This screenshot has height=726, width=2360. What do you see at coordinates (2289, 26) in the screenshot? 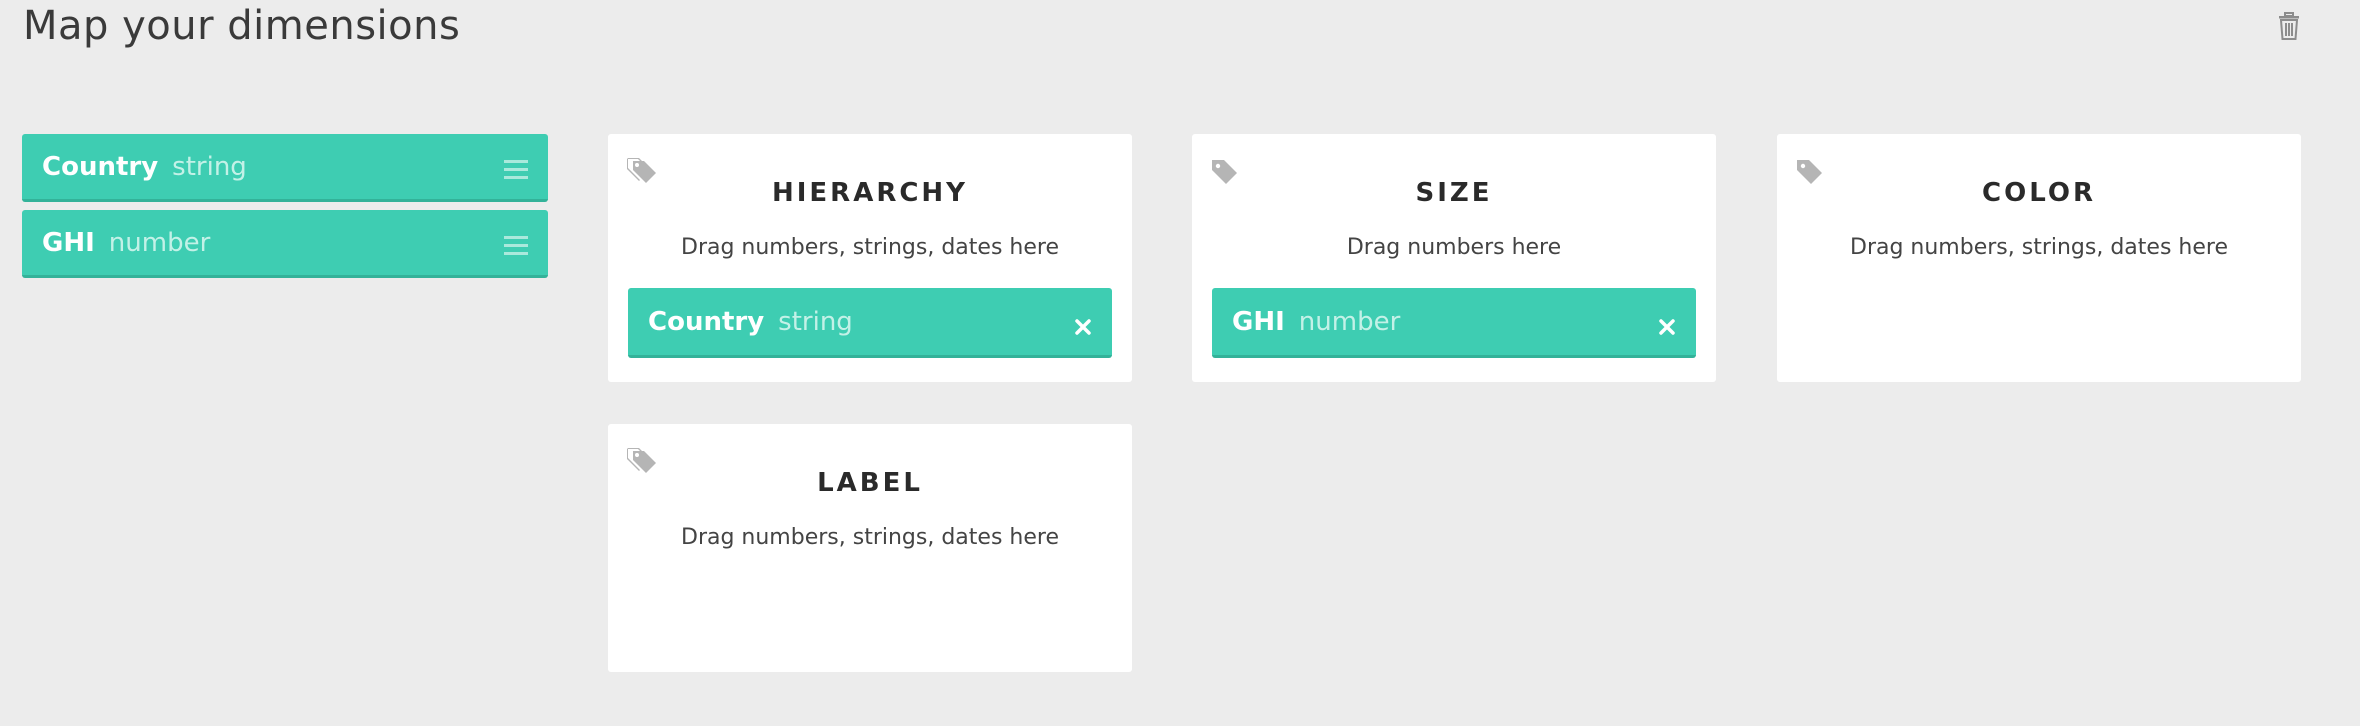
I see `trash-icon` at bounding box center [2289, 26].